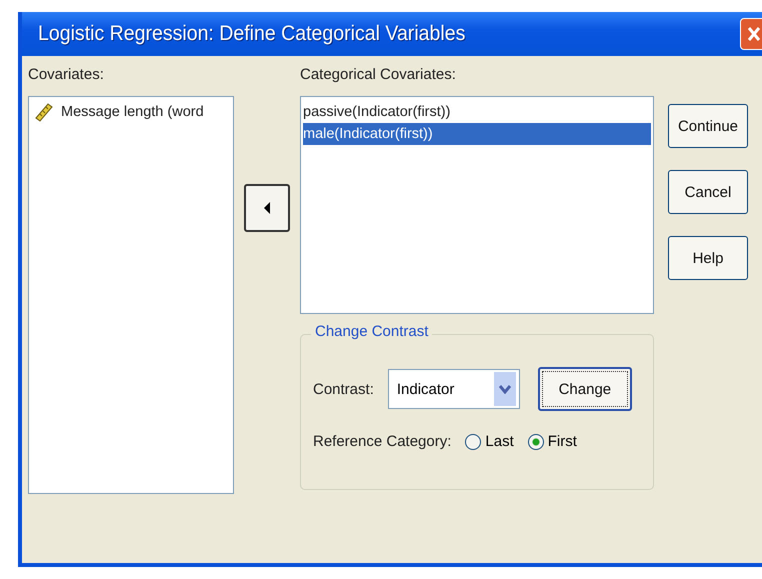  What do you see at coordinates (382, 441) in the screenshot?
I see `reference-category-label: Reference Category:` at bounding box center [382, 441].